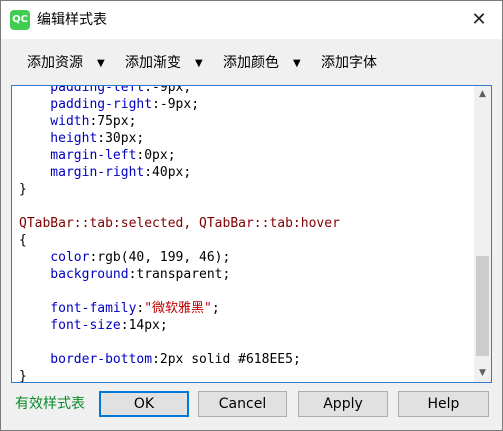  Describe the element at coordinates (479, 20) in the screenshot. I see `close-button: ✕` at that location.